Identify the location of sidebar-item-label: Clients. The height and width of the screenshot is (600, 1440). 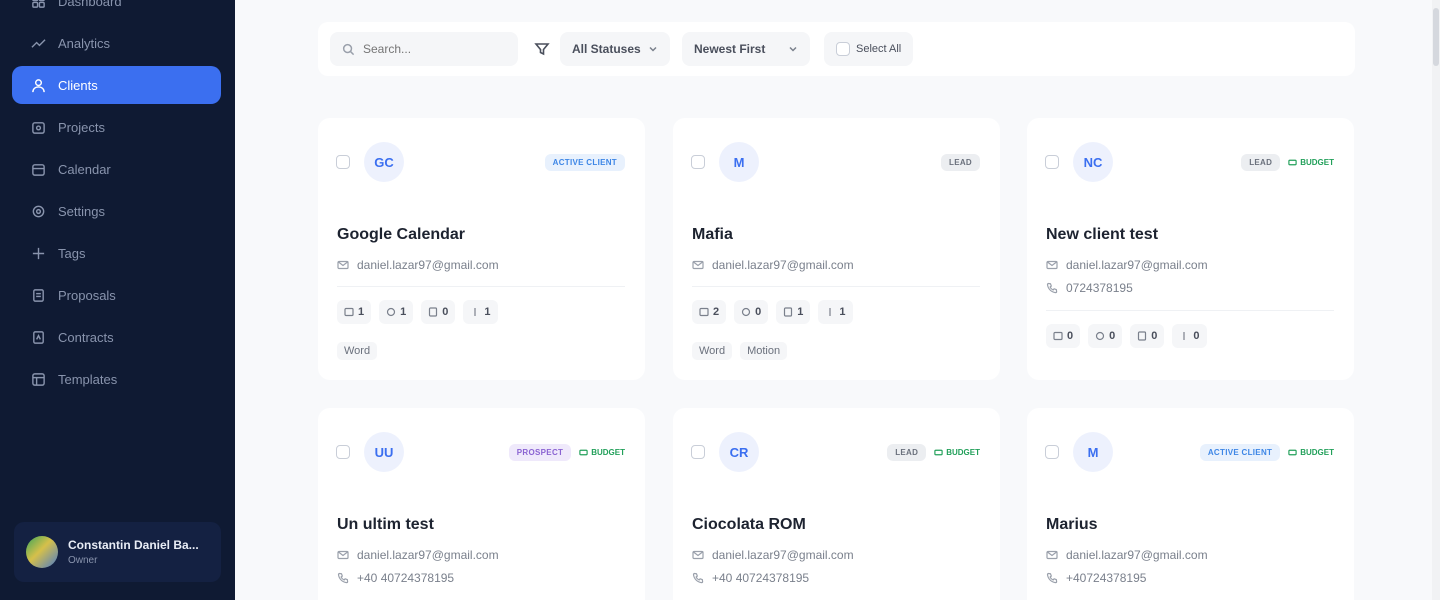
(78, 85).